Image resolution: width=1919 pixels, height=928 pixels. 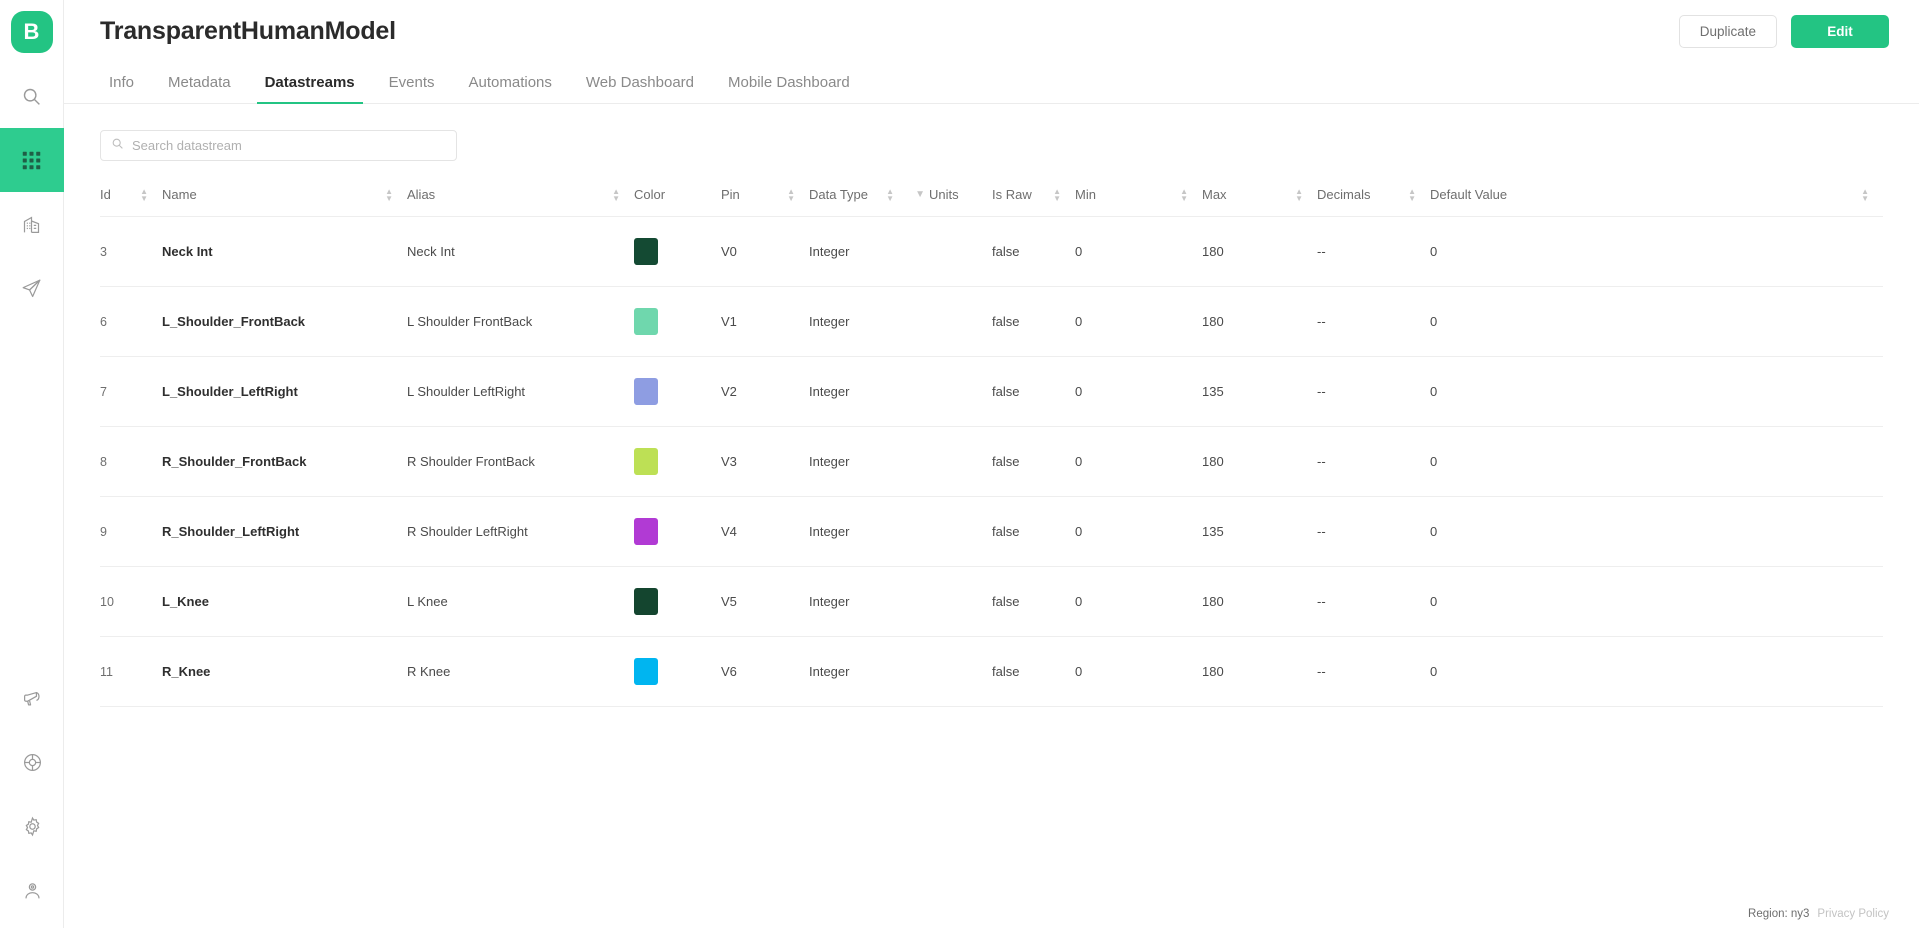 I want to click on col-label-default-value: Default Value, so click(x=1469, y=194).